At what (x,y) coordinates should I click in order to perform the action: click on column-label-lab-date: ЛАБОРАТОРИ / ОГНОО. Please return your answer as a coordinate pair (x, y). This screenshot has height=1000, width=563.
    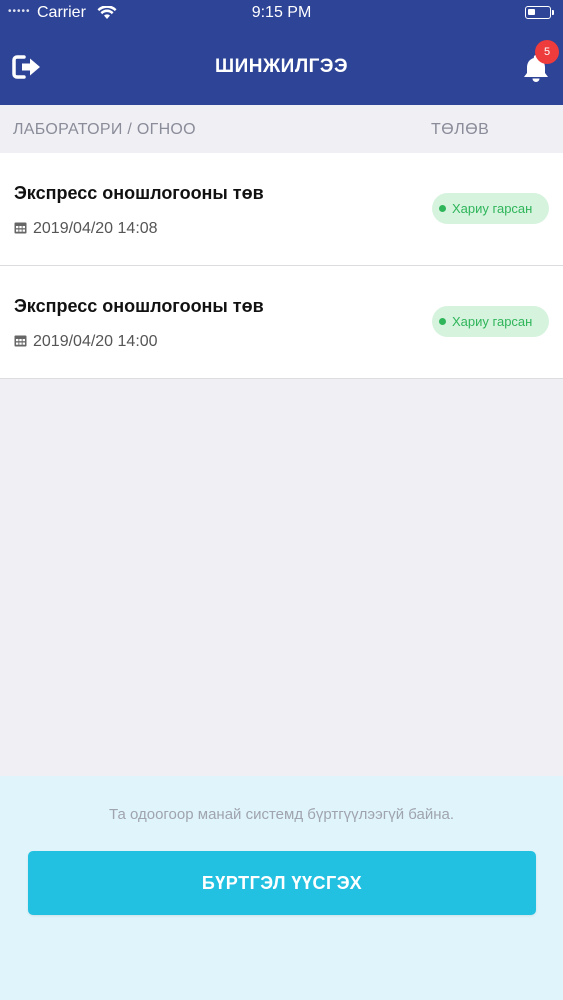
    Looking at the image, I should click on (104, 129).